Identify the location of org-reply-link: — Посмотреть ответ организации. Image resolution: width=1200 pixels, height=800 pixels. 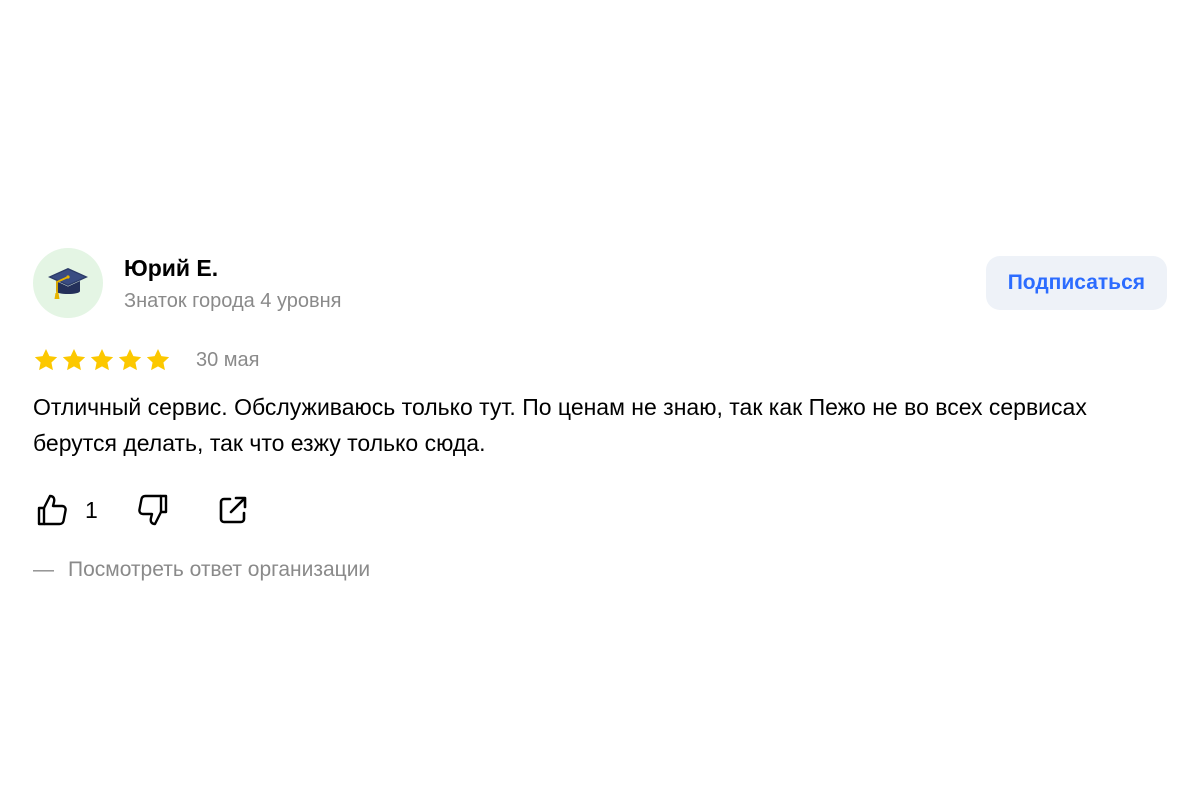
(201, 570).